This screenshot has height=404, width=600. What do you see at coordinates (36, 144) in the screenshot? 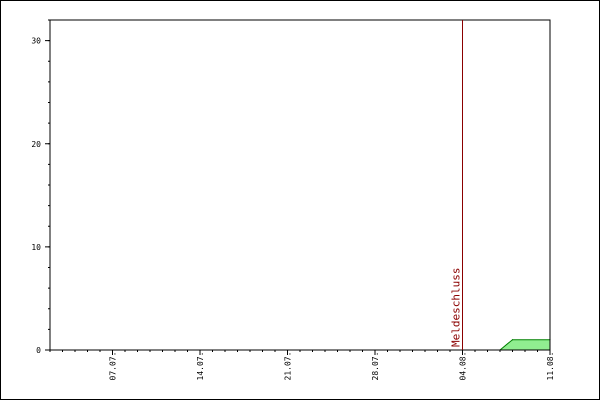
I see `y-tick-label-2: 20` at bounding box center [36, 144].